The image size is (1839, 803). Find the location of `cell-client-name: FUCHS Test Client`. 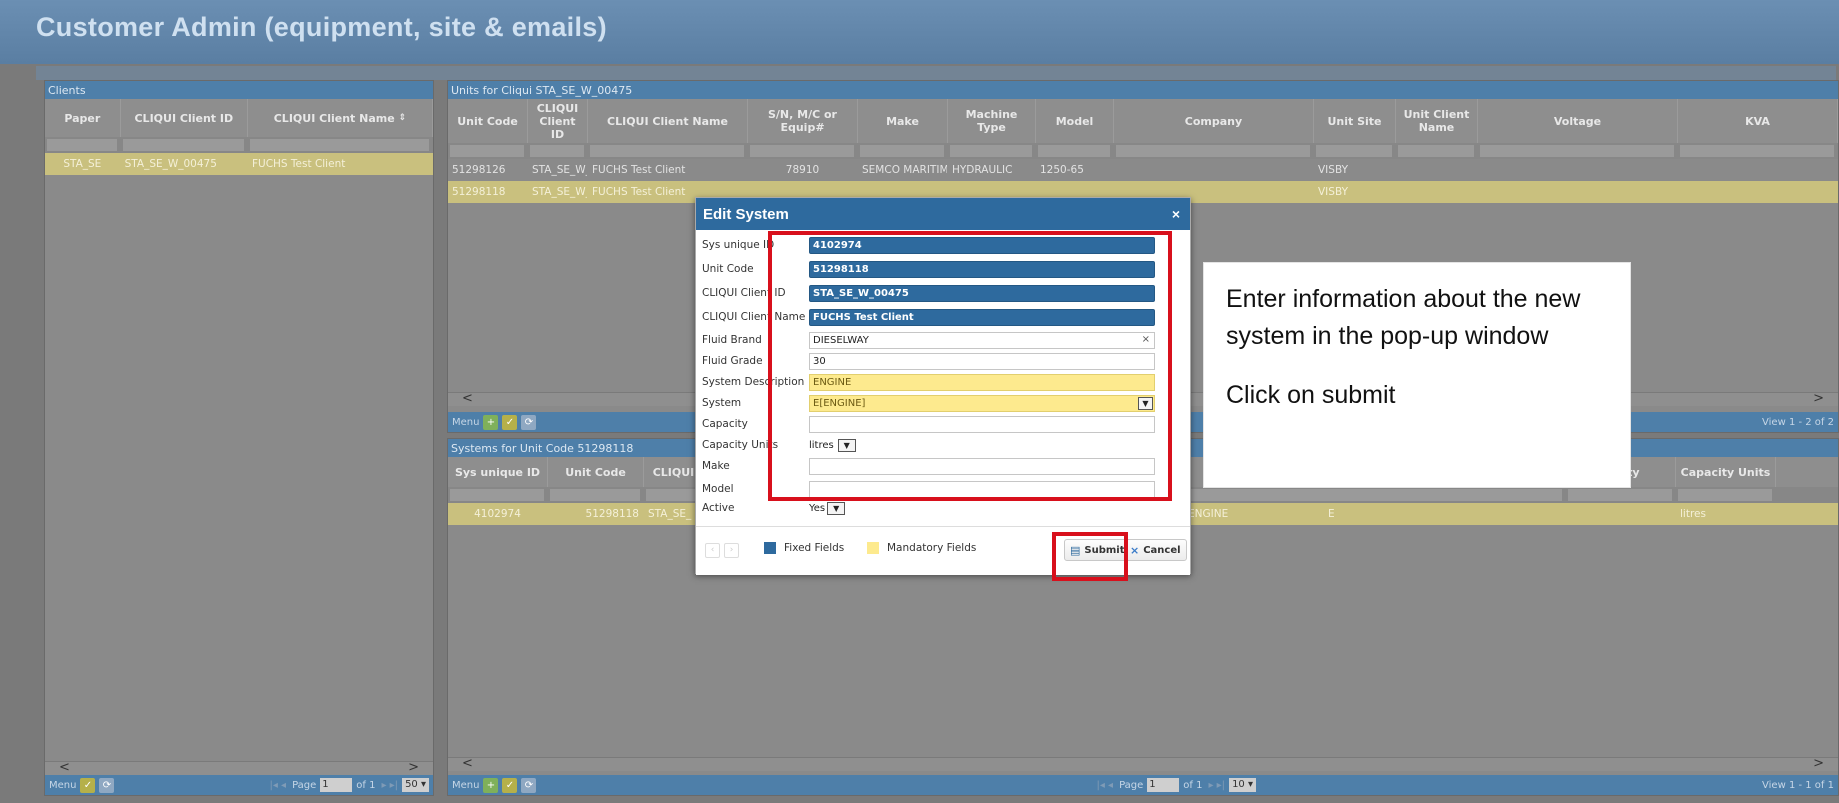

cell-client-name: FUCHS Test Client is located at coordinates (298, 164).